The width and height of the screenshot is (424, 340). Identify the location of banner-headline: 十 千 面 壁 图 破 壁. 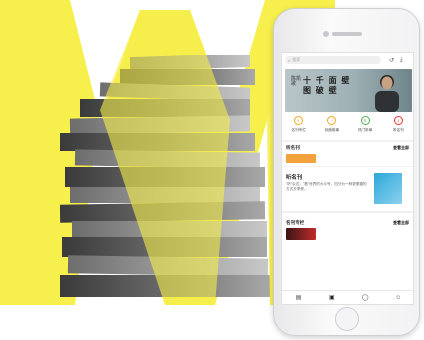
(326, 85).